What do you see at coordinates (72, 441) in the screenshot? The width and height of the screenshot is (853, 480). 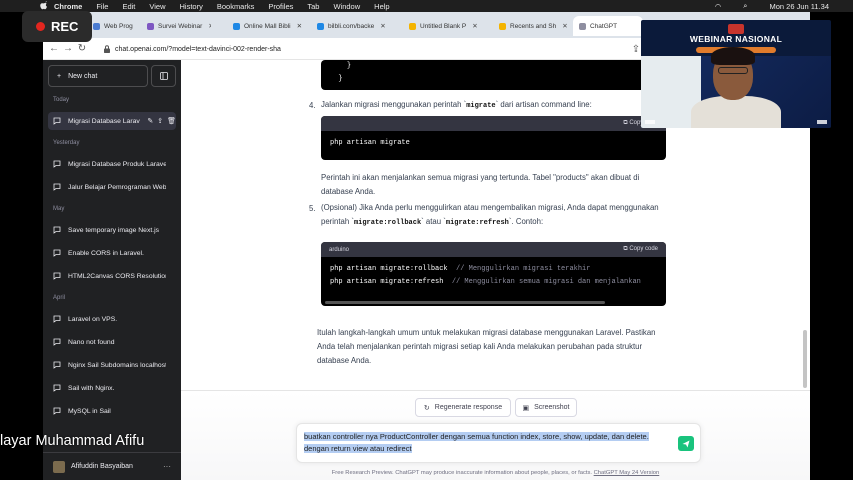 I see `screen-share-presenter-label: layar Muhammad Afifu` at bounding box center [72, 441].